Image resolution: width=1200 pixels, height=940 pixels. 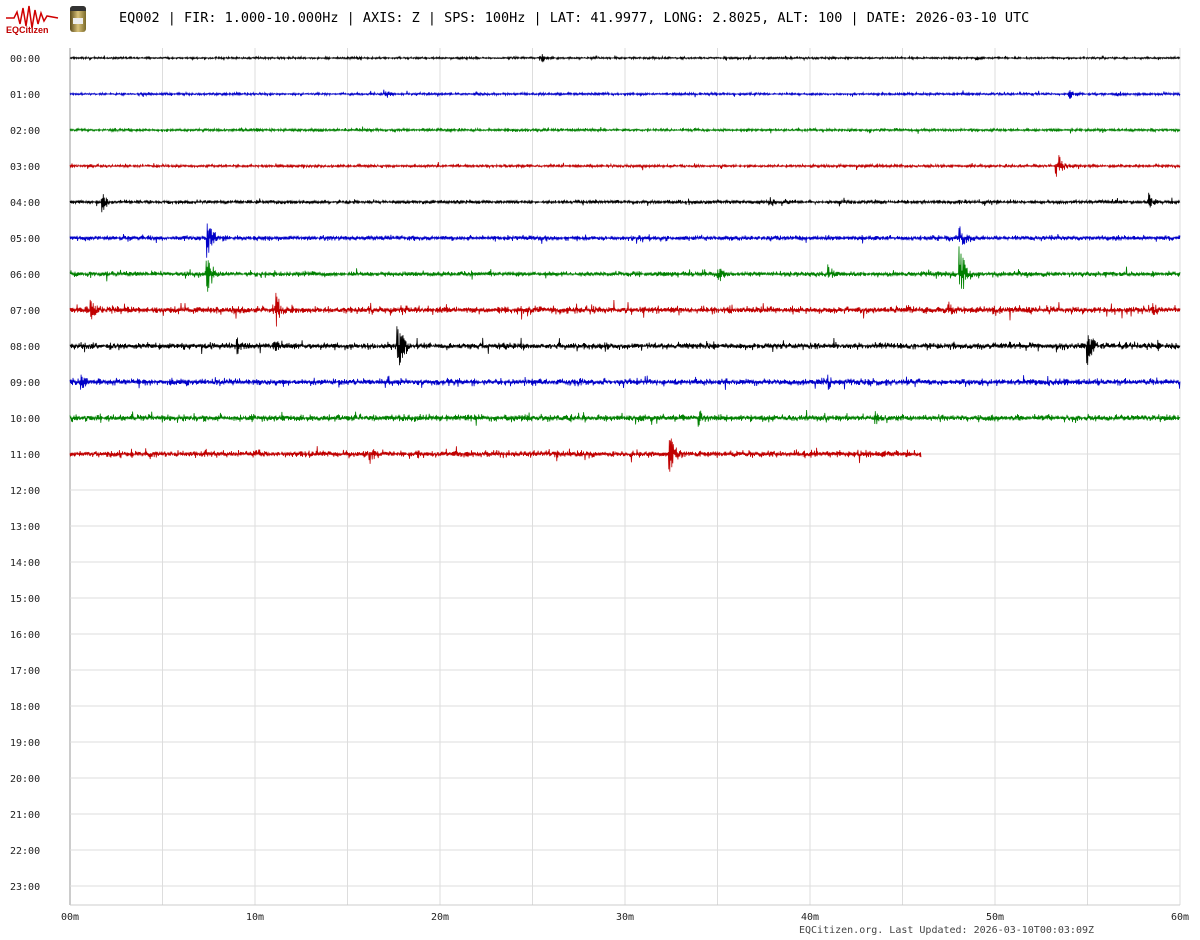 What do you see at coordinates (25, 635) in the screenshot?
I see `row-label: 16:00` at bounding box center [25, 635].